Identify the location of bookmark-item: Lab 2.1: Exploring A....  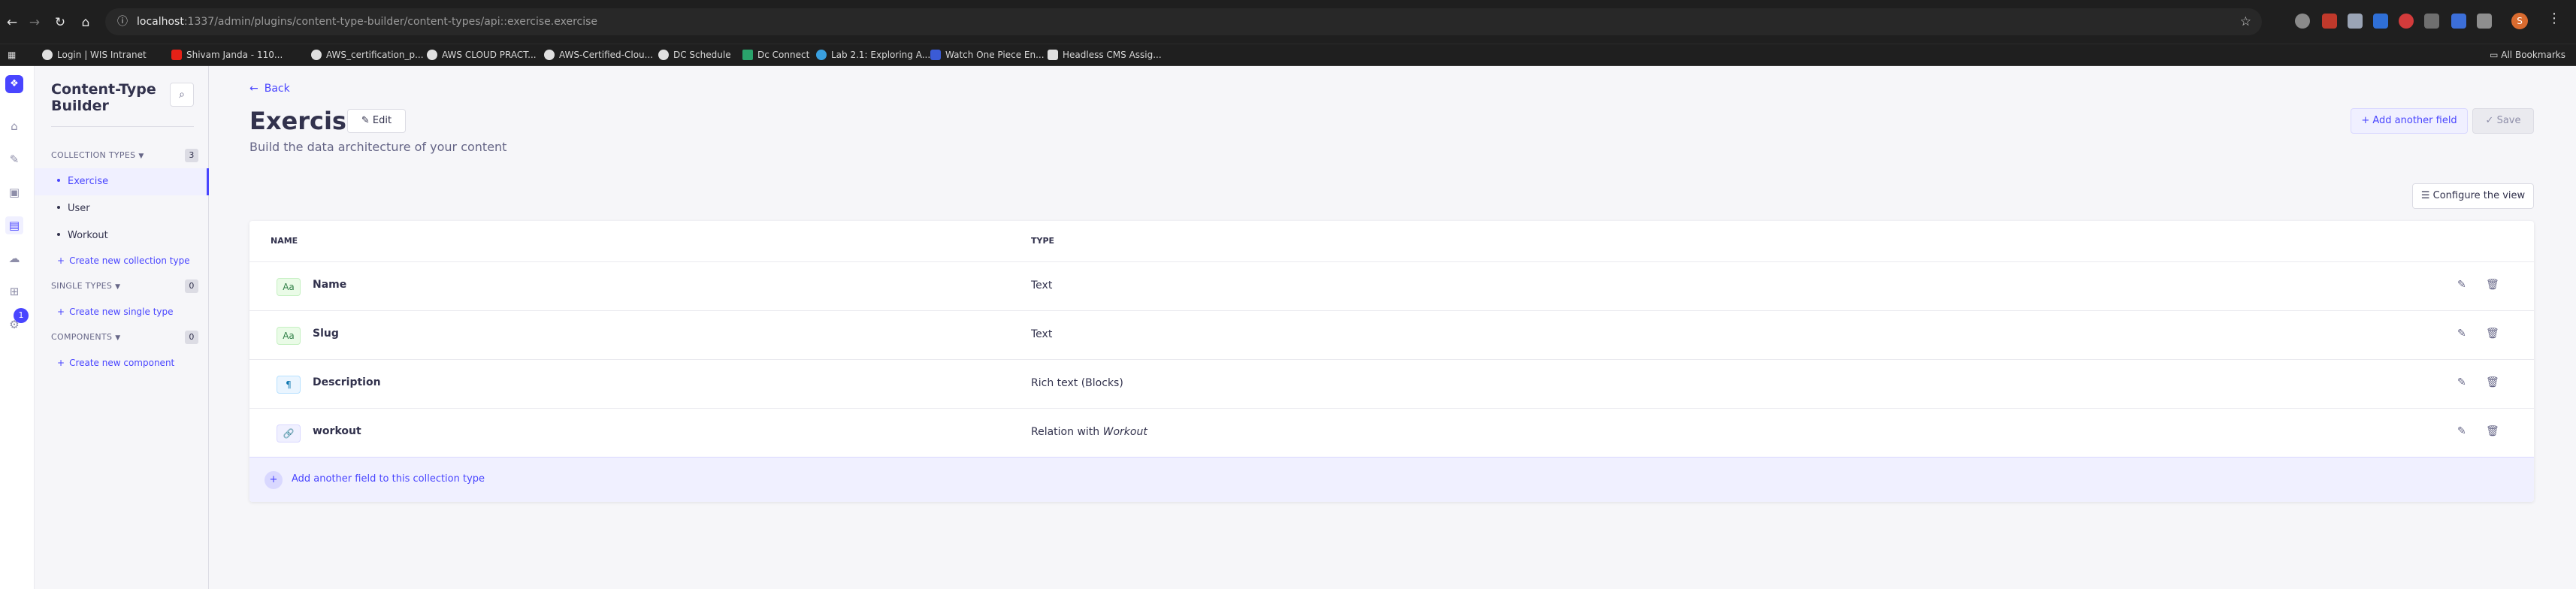
(873, 54).